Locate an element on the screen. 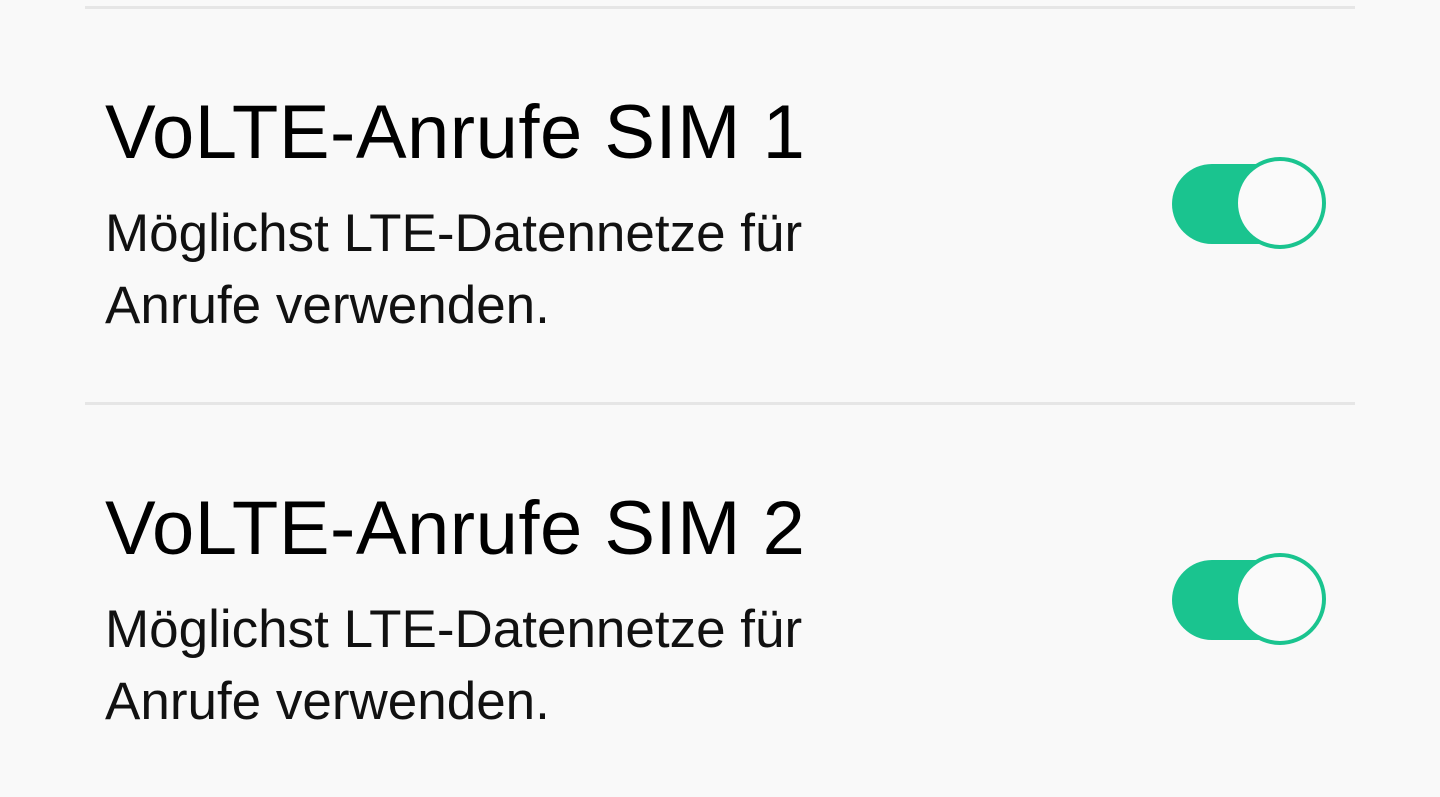  setting-title-sim2: VoLTE-Anrufe SIM 2 is located at coordinates (455, 528).